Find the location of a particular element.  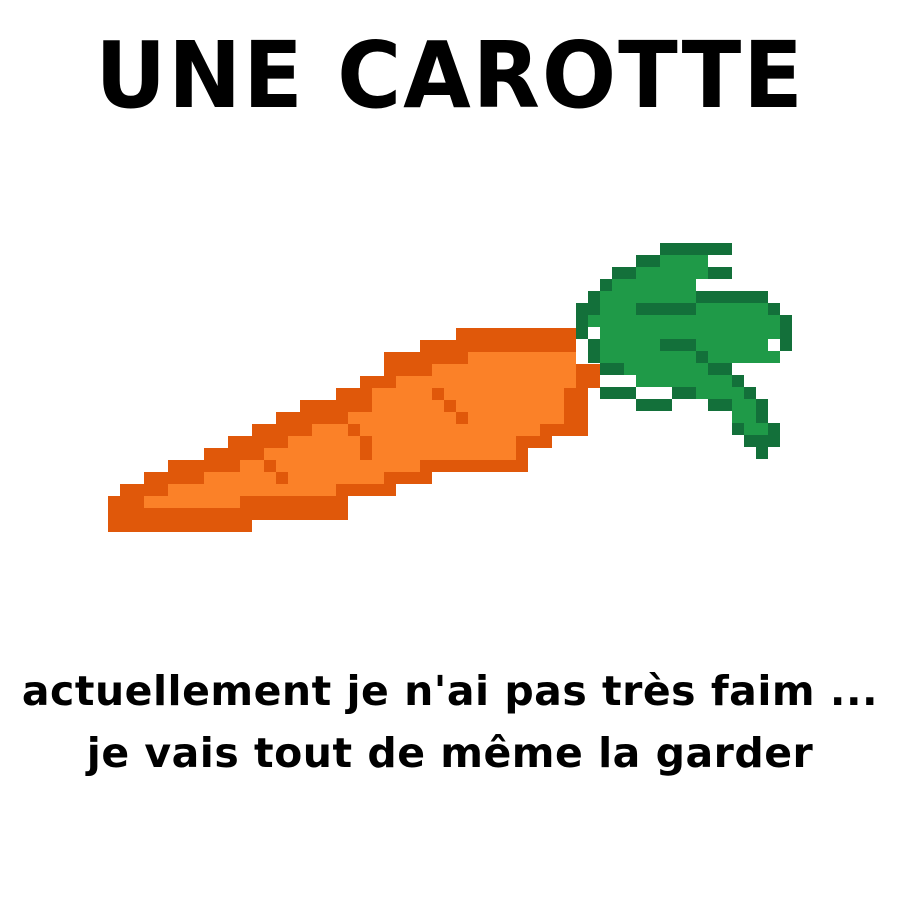

carrot-leaves is located at coordinates (684, 351).